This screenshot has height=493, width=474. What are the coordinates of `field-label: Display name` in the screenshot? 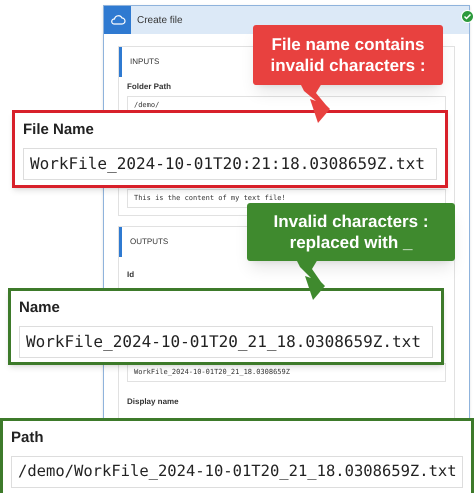 It's located at (153, 402).